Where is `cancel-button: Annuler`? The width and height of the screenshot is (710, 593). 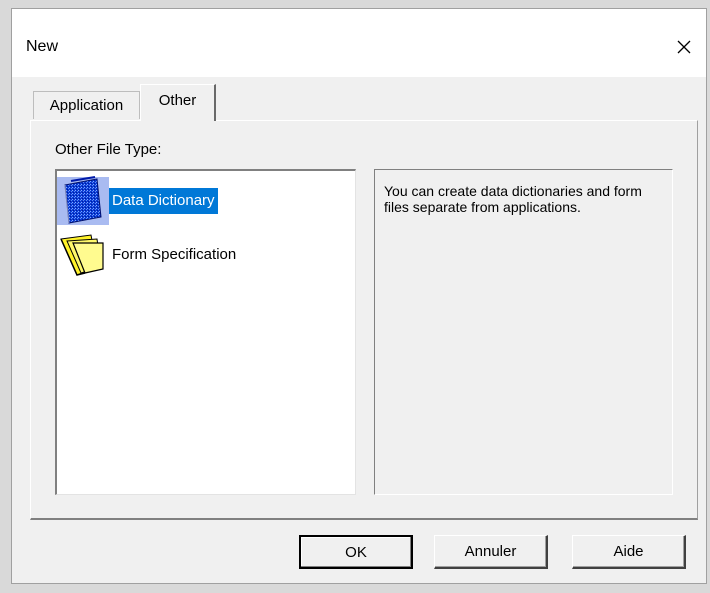
cancel-button: Annuler is located at coordinates (491, 552).